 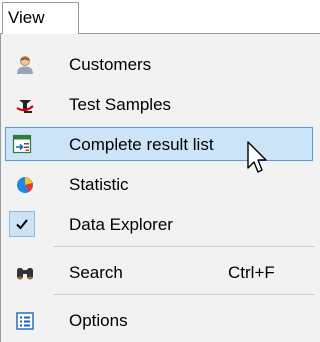 I want to click on view-menu-label: View, so click(x=26, y=17).